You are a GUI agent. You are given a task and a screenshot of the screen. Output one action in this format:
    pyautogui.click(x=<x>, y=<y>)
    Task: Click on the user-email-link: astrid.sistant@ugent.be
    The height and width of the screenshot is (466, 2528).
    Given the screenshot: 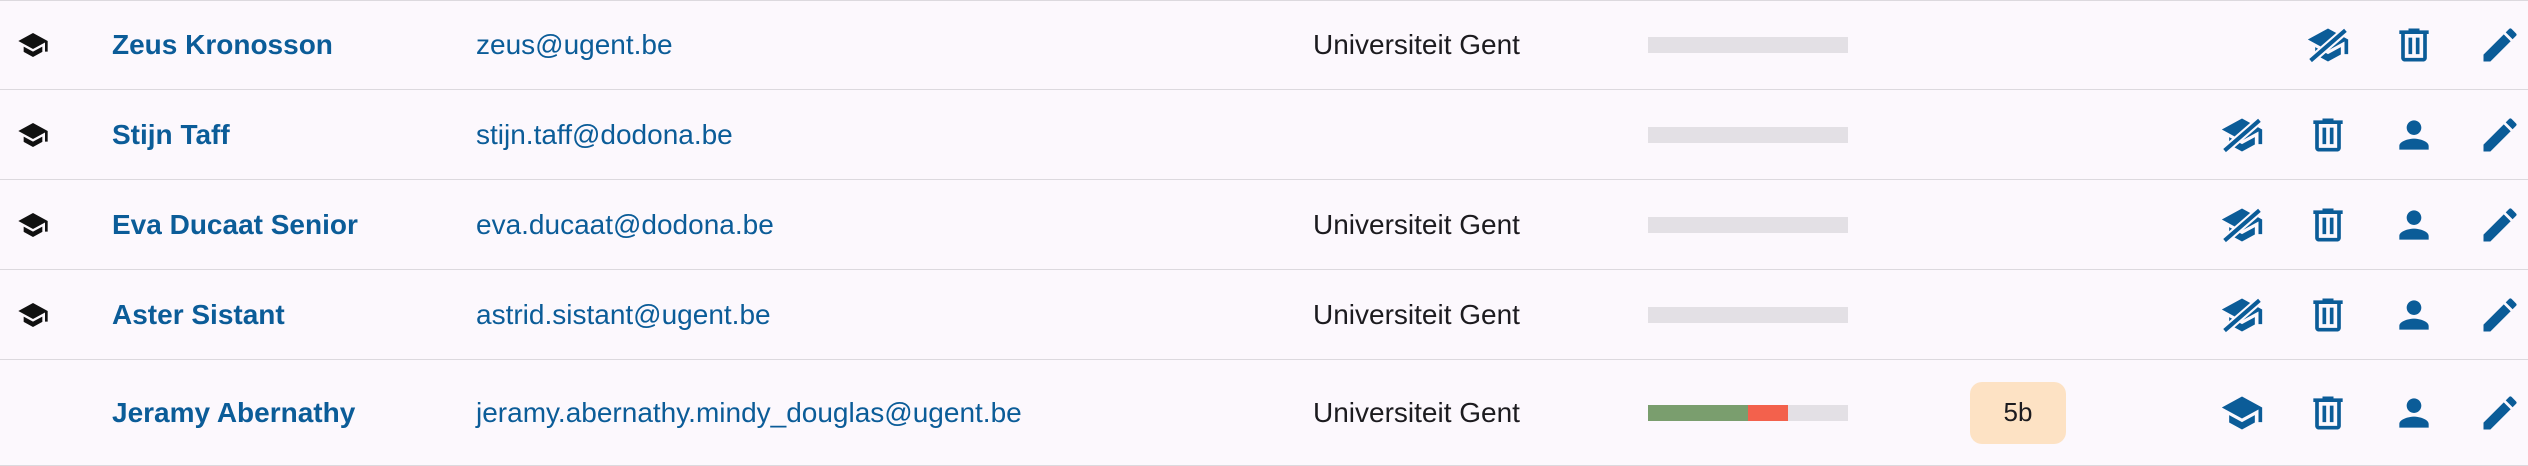 What is the action you would take?
    pyautogui.click(x=623, y=315)
    